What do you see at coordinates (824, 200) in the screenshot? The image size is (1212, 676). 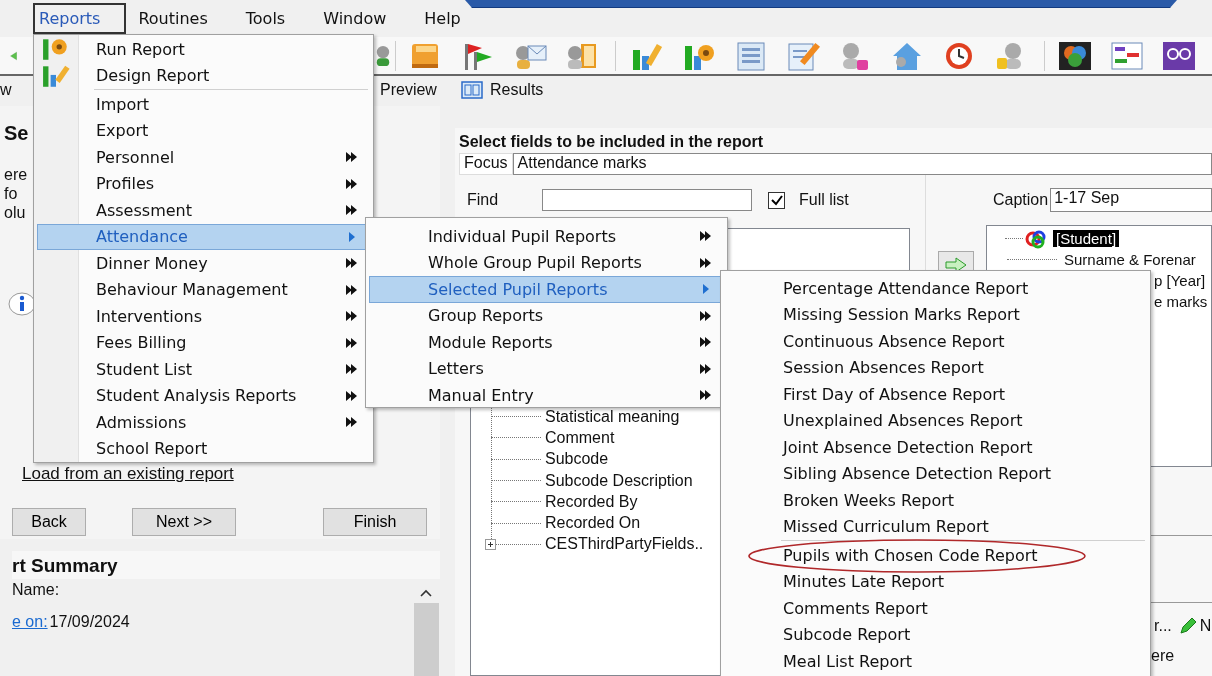 I see `full-list-label: Full list` at bounding box center [824, 200].